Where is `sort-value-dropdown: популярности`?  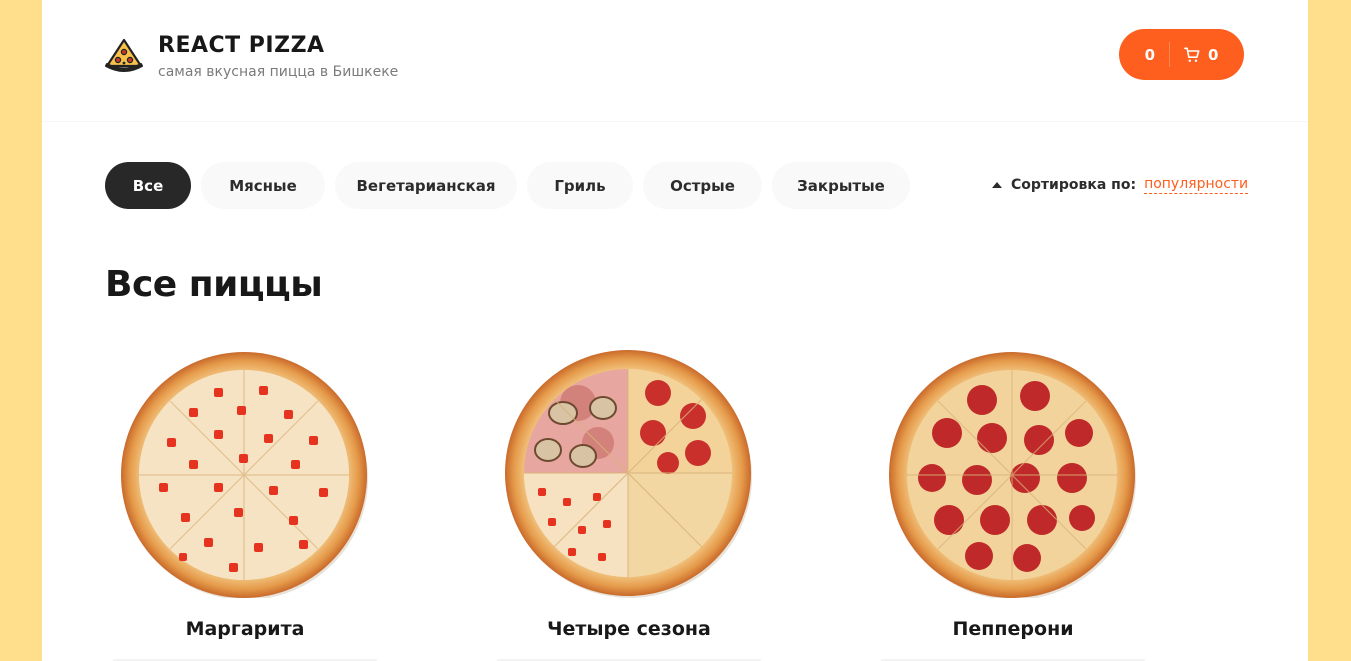
sort-value-dropdown: популярности is located at coordinates (1196, 185).